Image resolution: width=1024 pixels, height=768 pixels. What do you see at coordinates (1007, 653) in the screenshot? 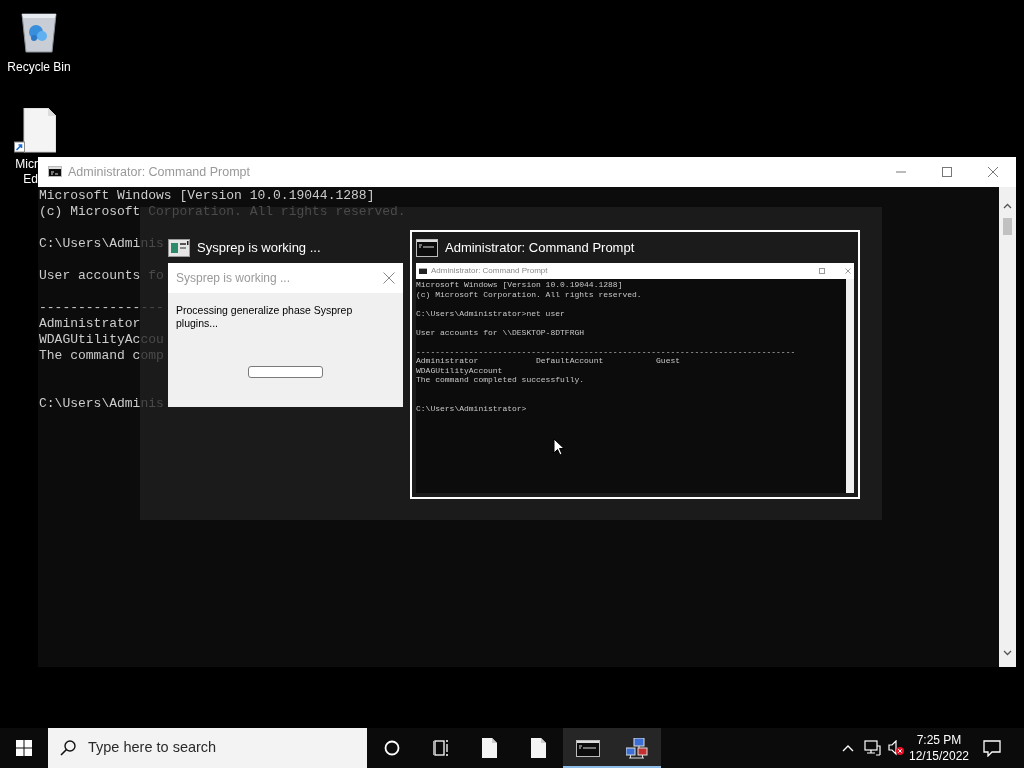
I see `scroll-down-icon` at bounding box center [1007, 653].